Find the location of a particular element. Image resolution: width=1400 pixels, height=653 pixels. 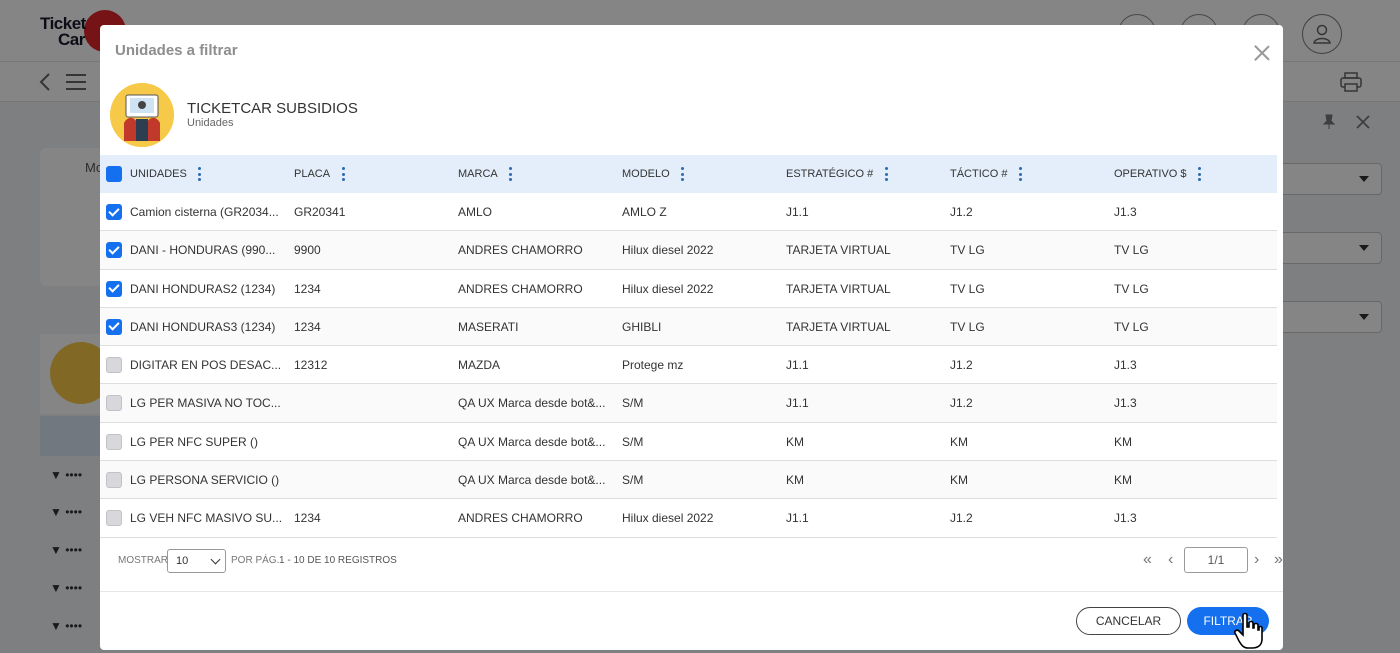

cell-tactico: KM is located at coordinates (959, 480).